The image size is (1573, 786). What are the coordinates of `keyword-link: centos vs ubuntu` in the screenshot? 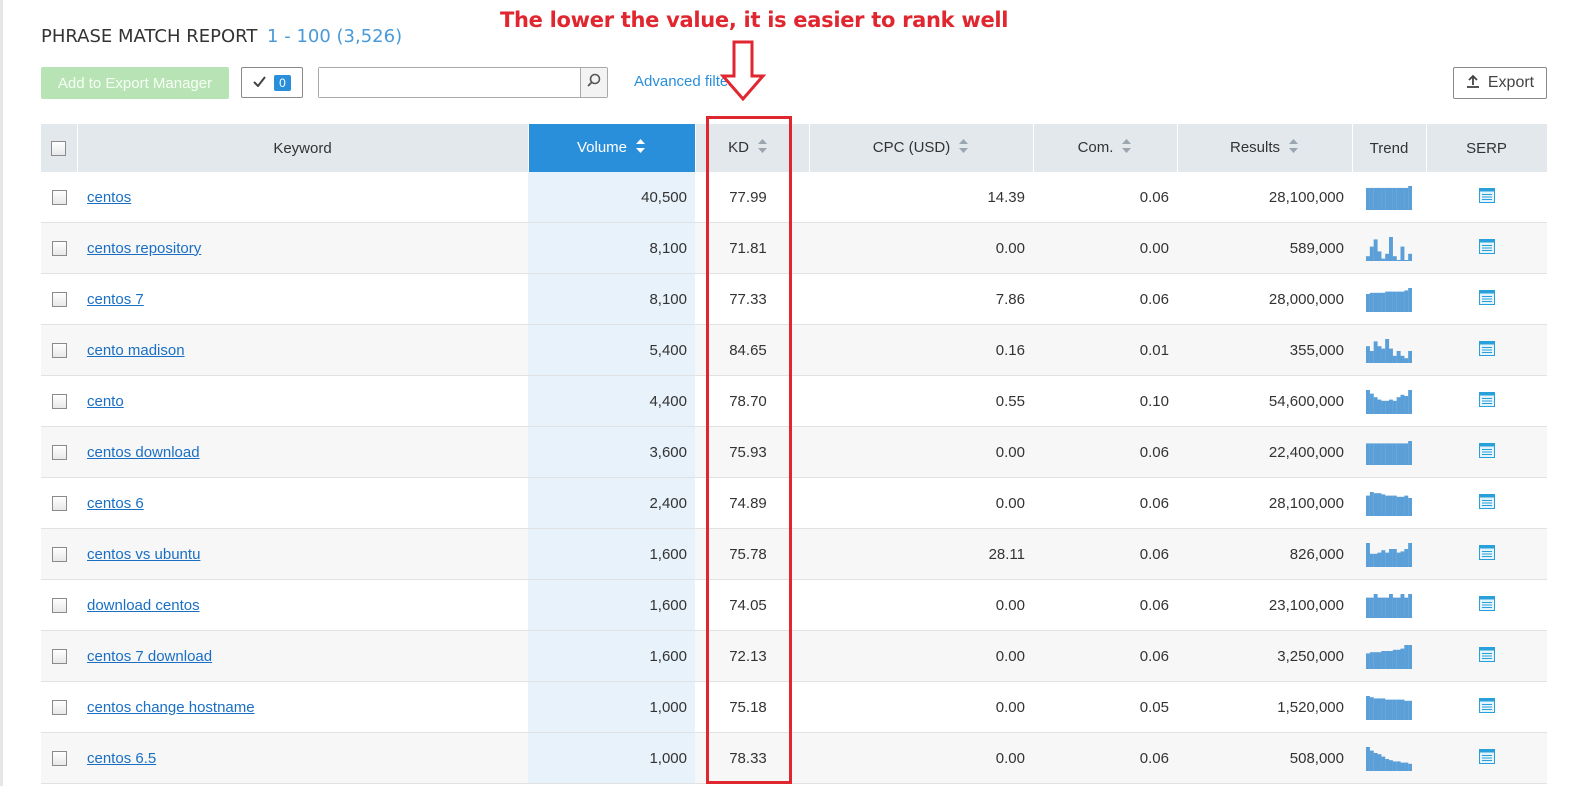 It's located at (138, 554).